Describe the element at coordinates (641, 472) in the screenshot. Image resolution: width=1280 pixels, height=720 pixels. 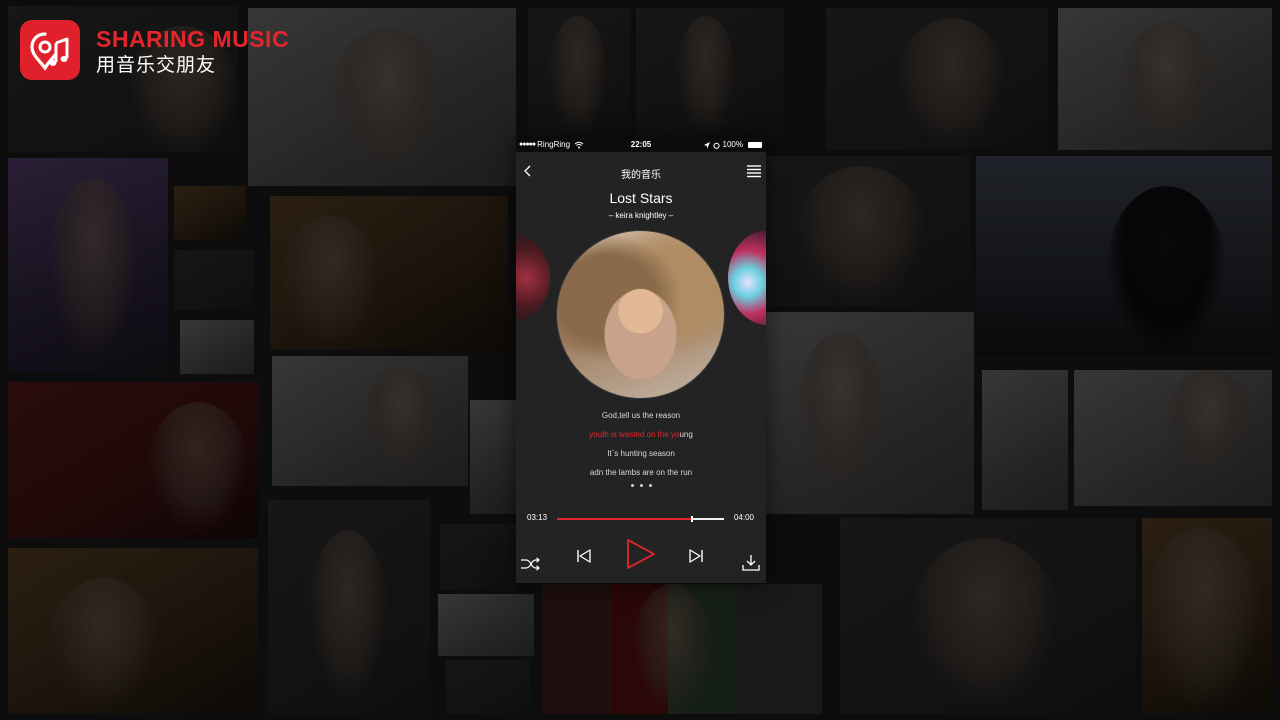
I see `lyric-line: adn the lambs are on the run` at that location.